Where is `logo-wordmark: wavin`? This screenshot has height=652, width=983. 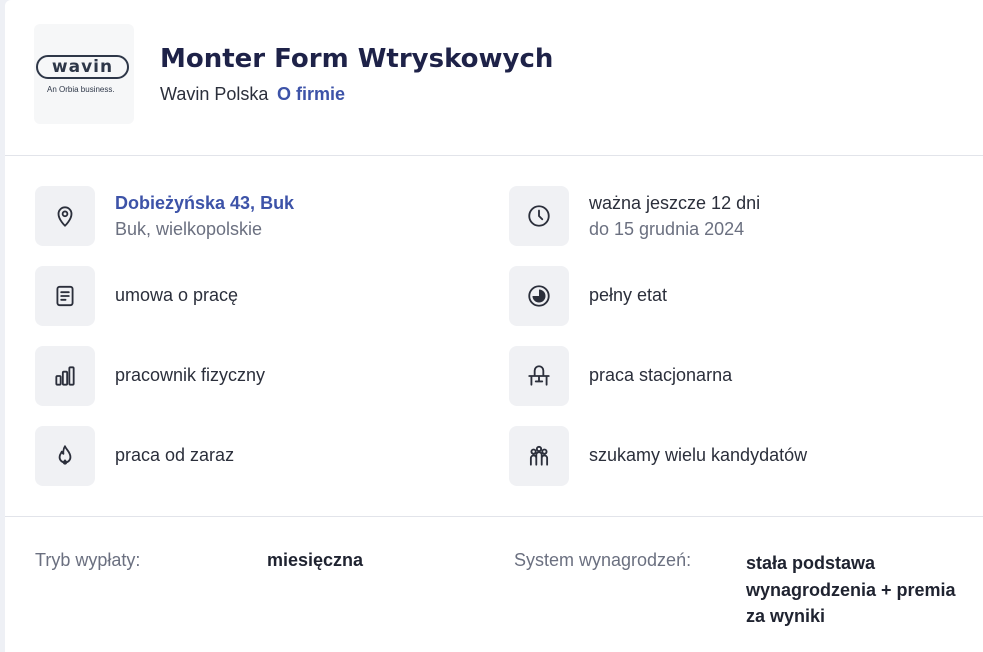
logo-wordmark: wavin is located at coordinates (82, 67).